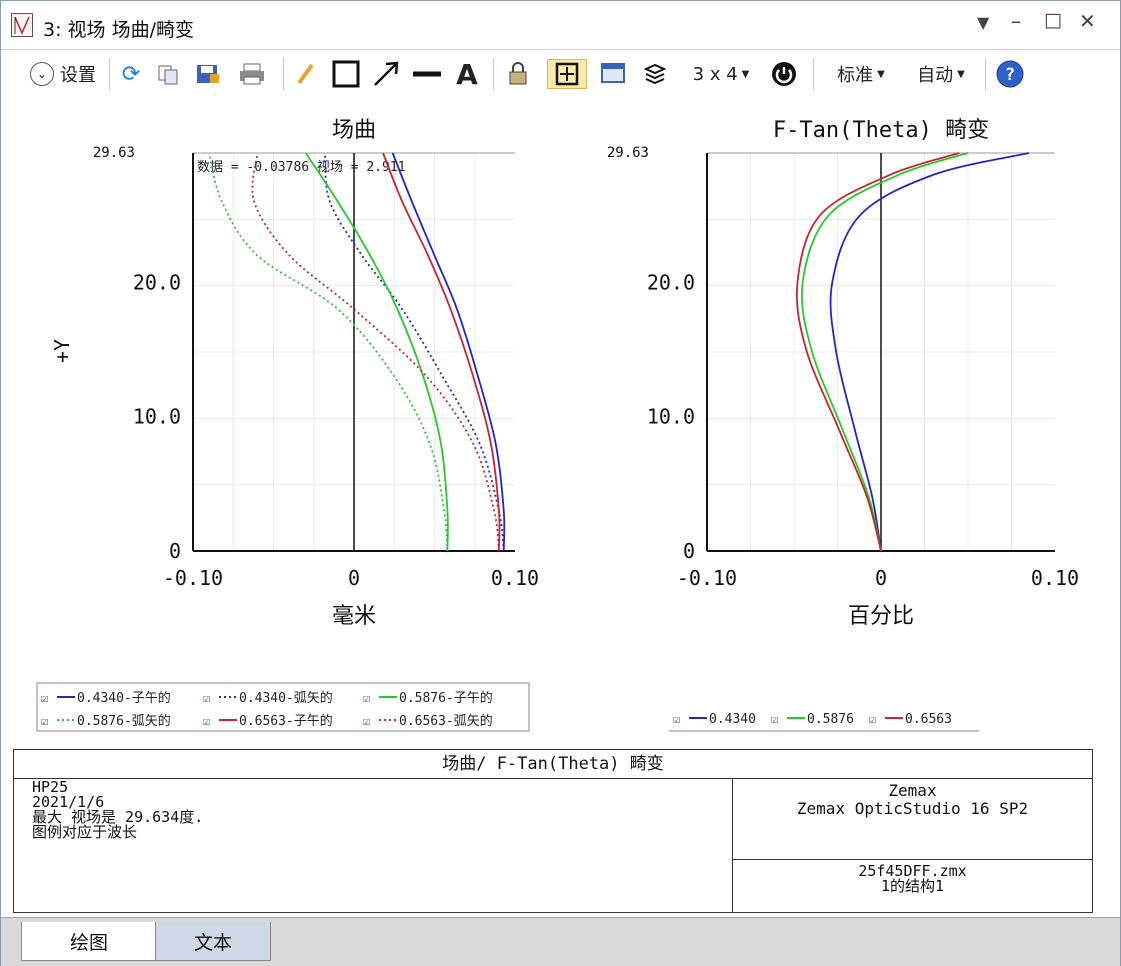 The image size is (1121, 966). Describe the element at coordinates (427, 74) in the screenshot. I see `line-icon` at that location.